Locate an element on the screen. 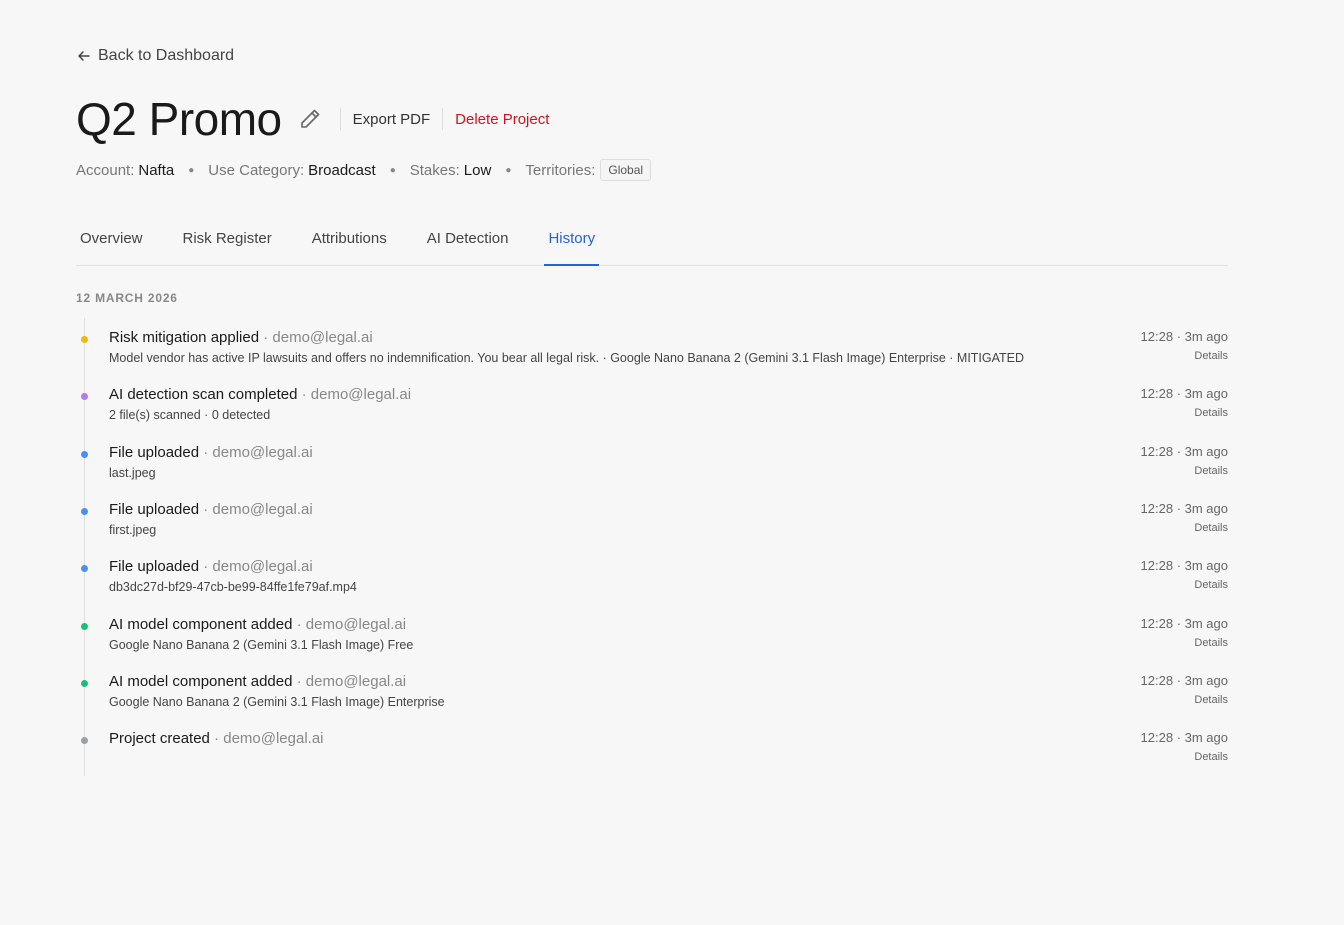  tab-attributions: Attributions is located at coordinates (349, 243).